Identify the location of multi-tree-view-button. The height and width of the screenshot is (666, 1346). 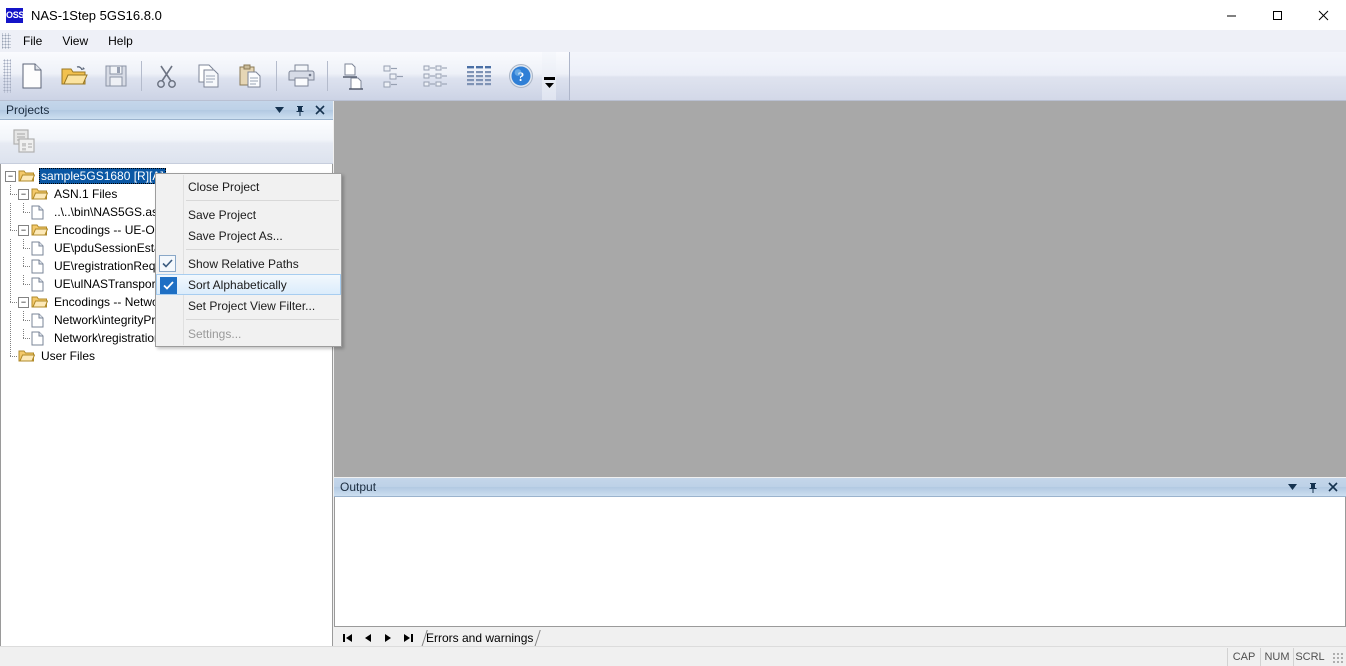
(437, 76).